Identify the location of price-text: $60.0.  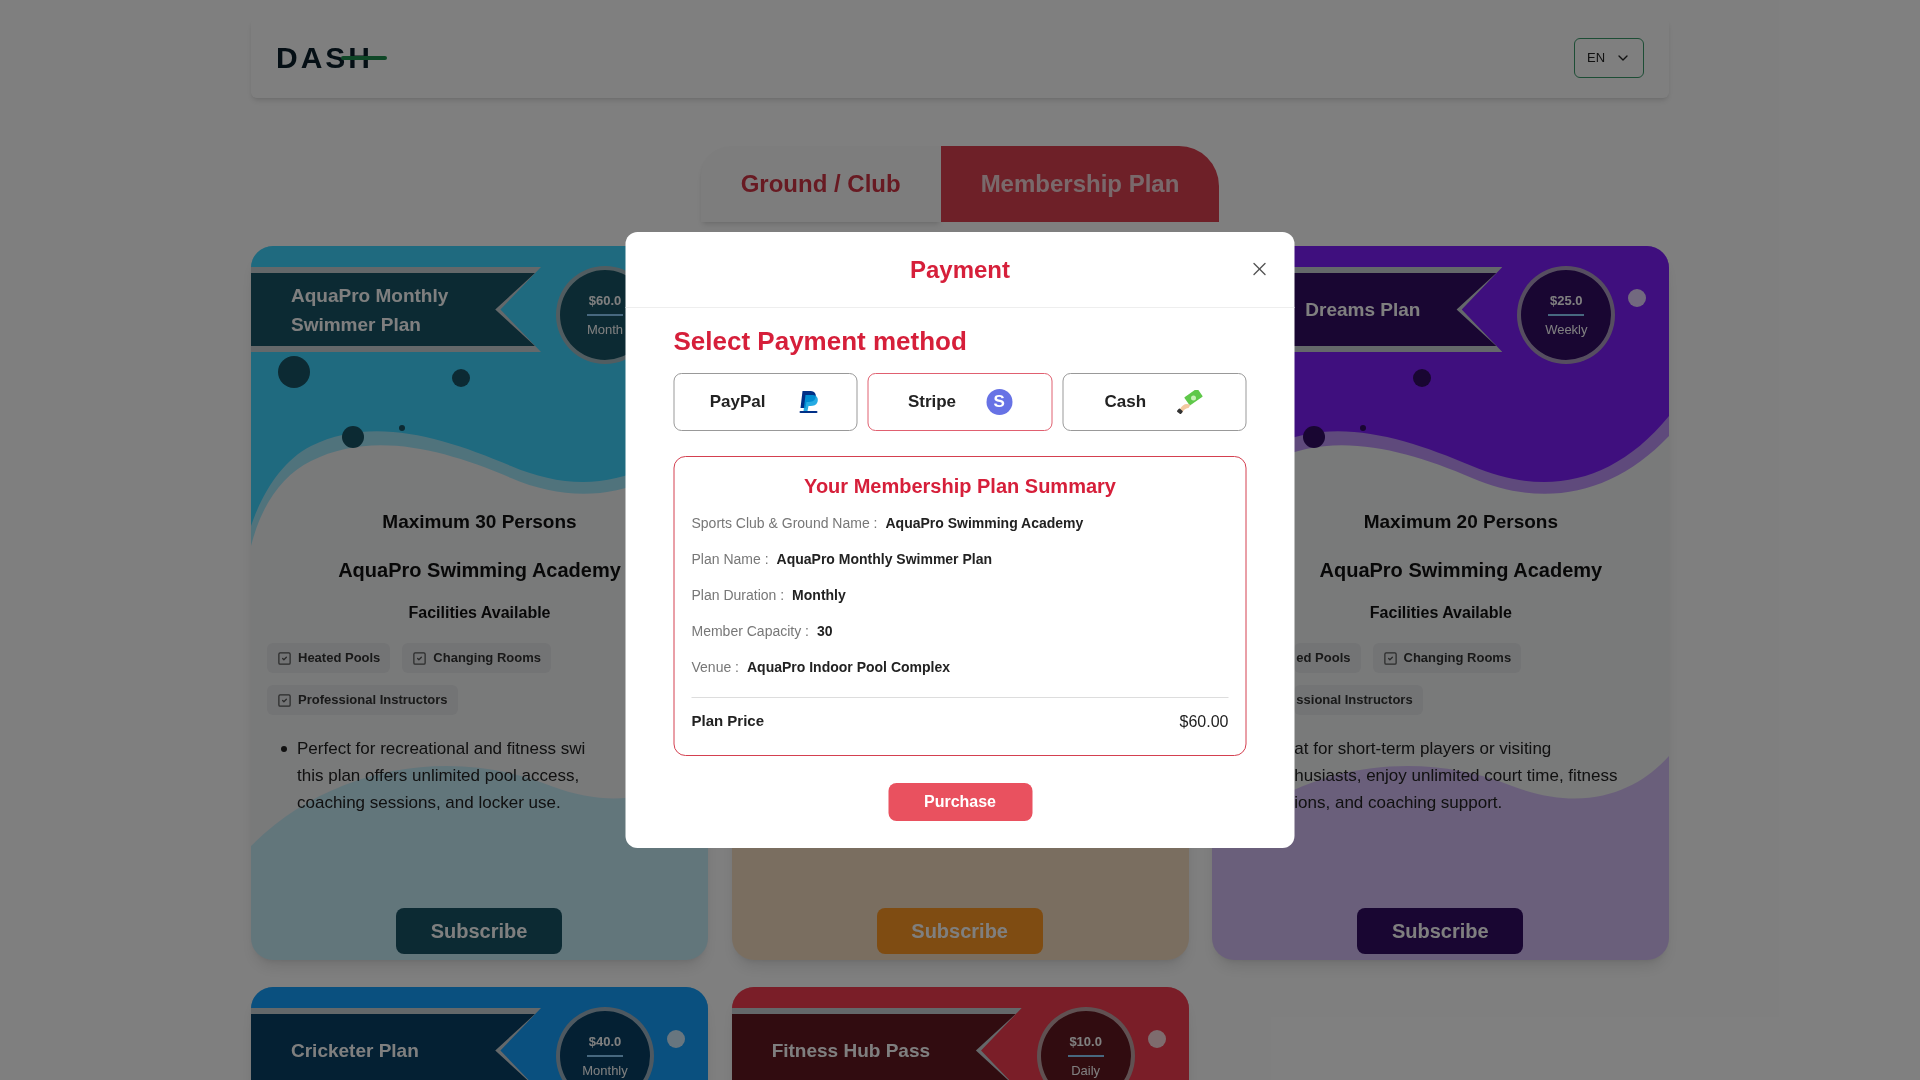
(605, 300).